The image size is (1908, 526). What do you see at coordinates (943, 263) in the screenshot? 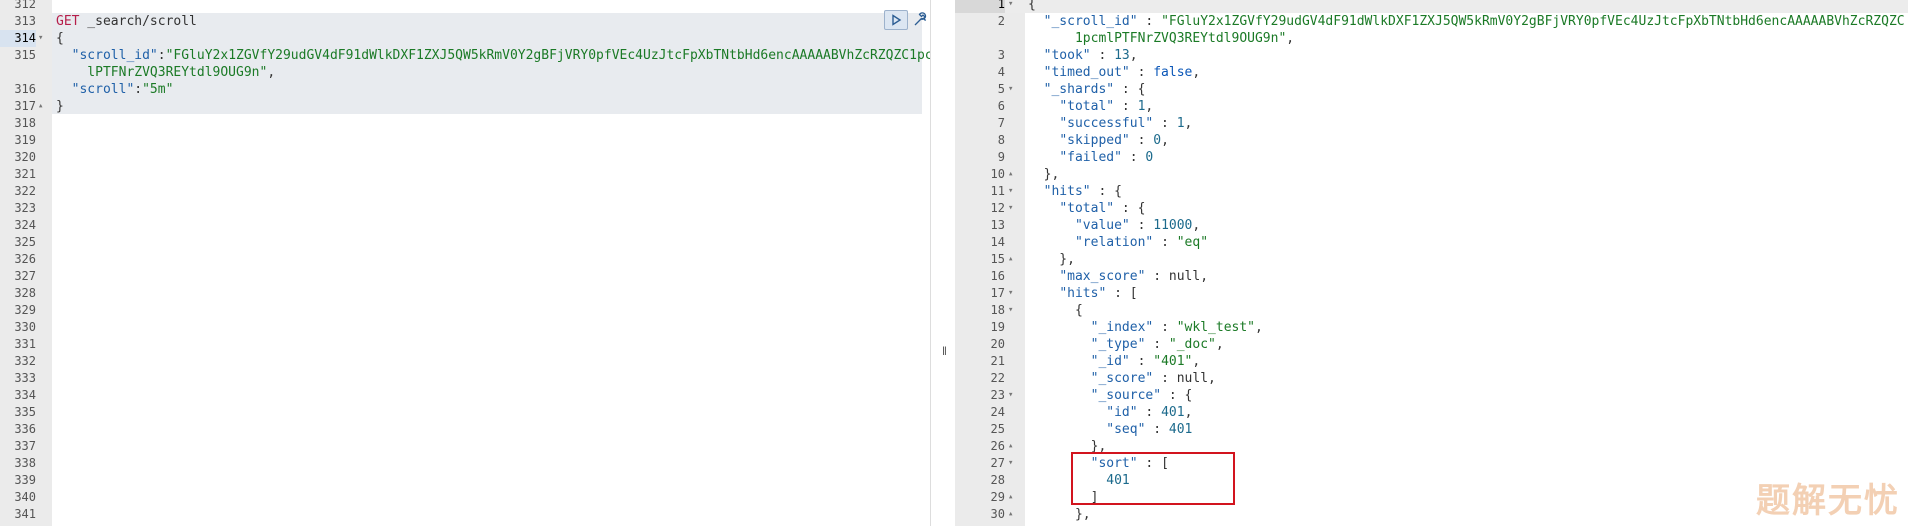
I see `pane-splitter` at bounding box center [943, 263].